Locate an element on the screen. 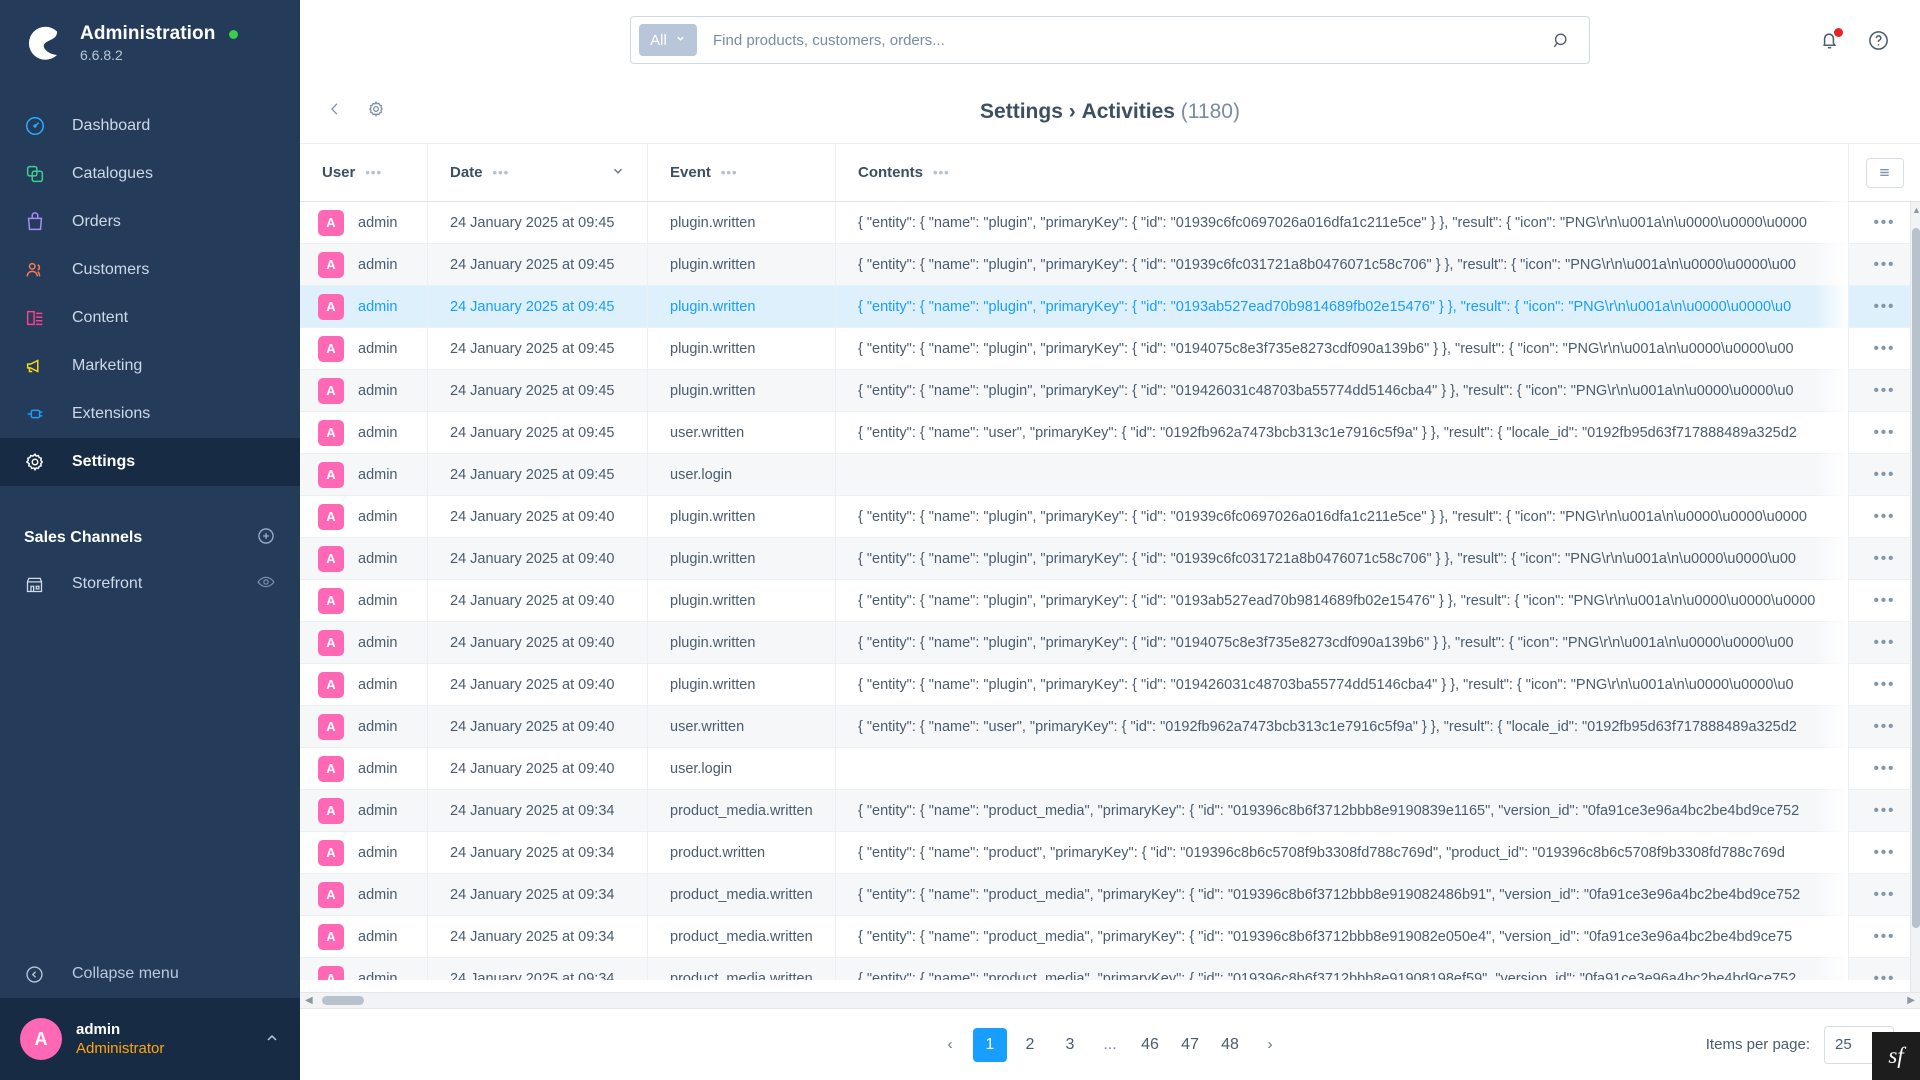 The image size is (1920, 1080). list-settings-icon is located at coordinates (1884, 172).